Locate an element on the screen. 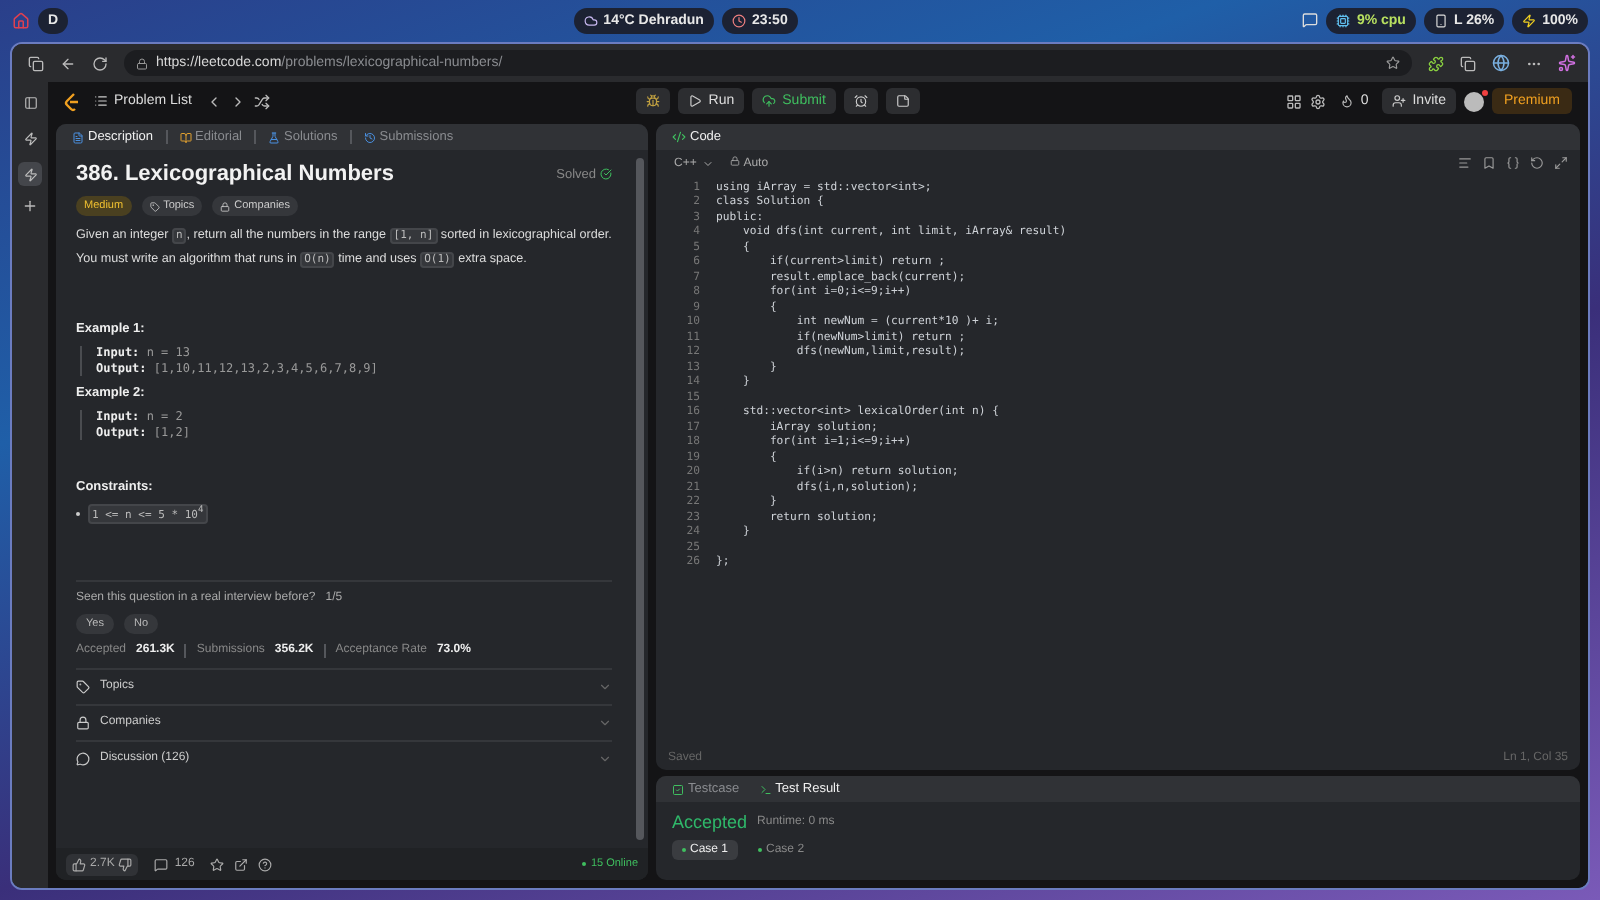  panel-icon is located at coordinates (30, 102).